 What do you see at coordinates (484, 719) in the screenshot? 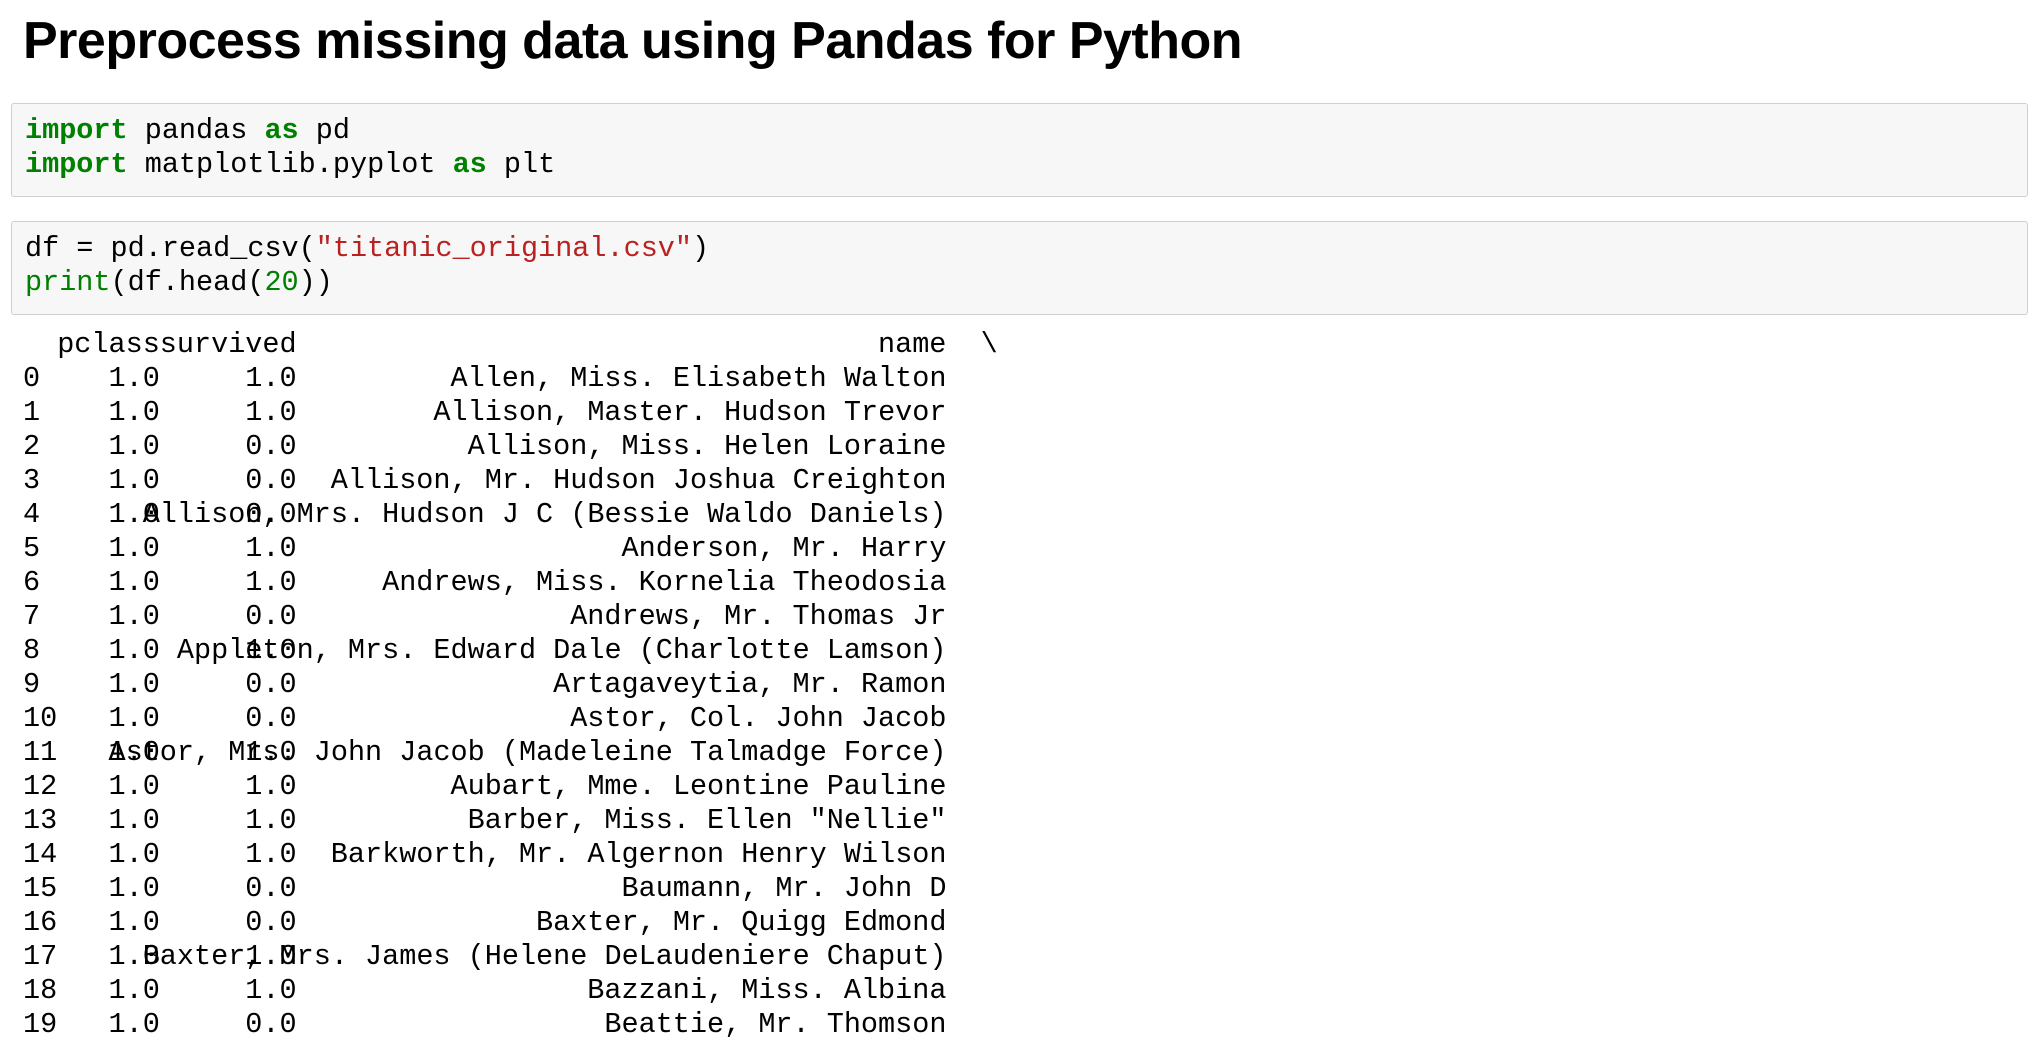
I see `table-row: 10 1.0 0.0 Astor, Col. John Jacob` at bounding box center [484, 719].